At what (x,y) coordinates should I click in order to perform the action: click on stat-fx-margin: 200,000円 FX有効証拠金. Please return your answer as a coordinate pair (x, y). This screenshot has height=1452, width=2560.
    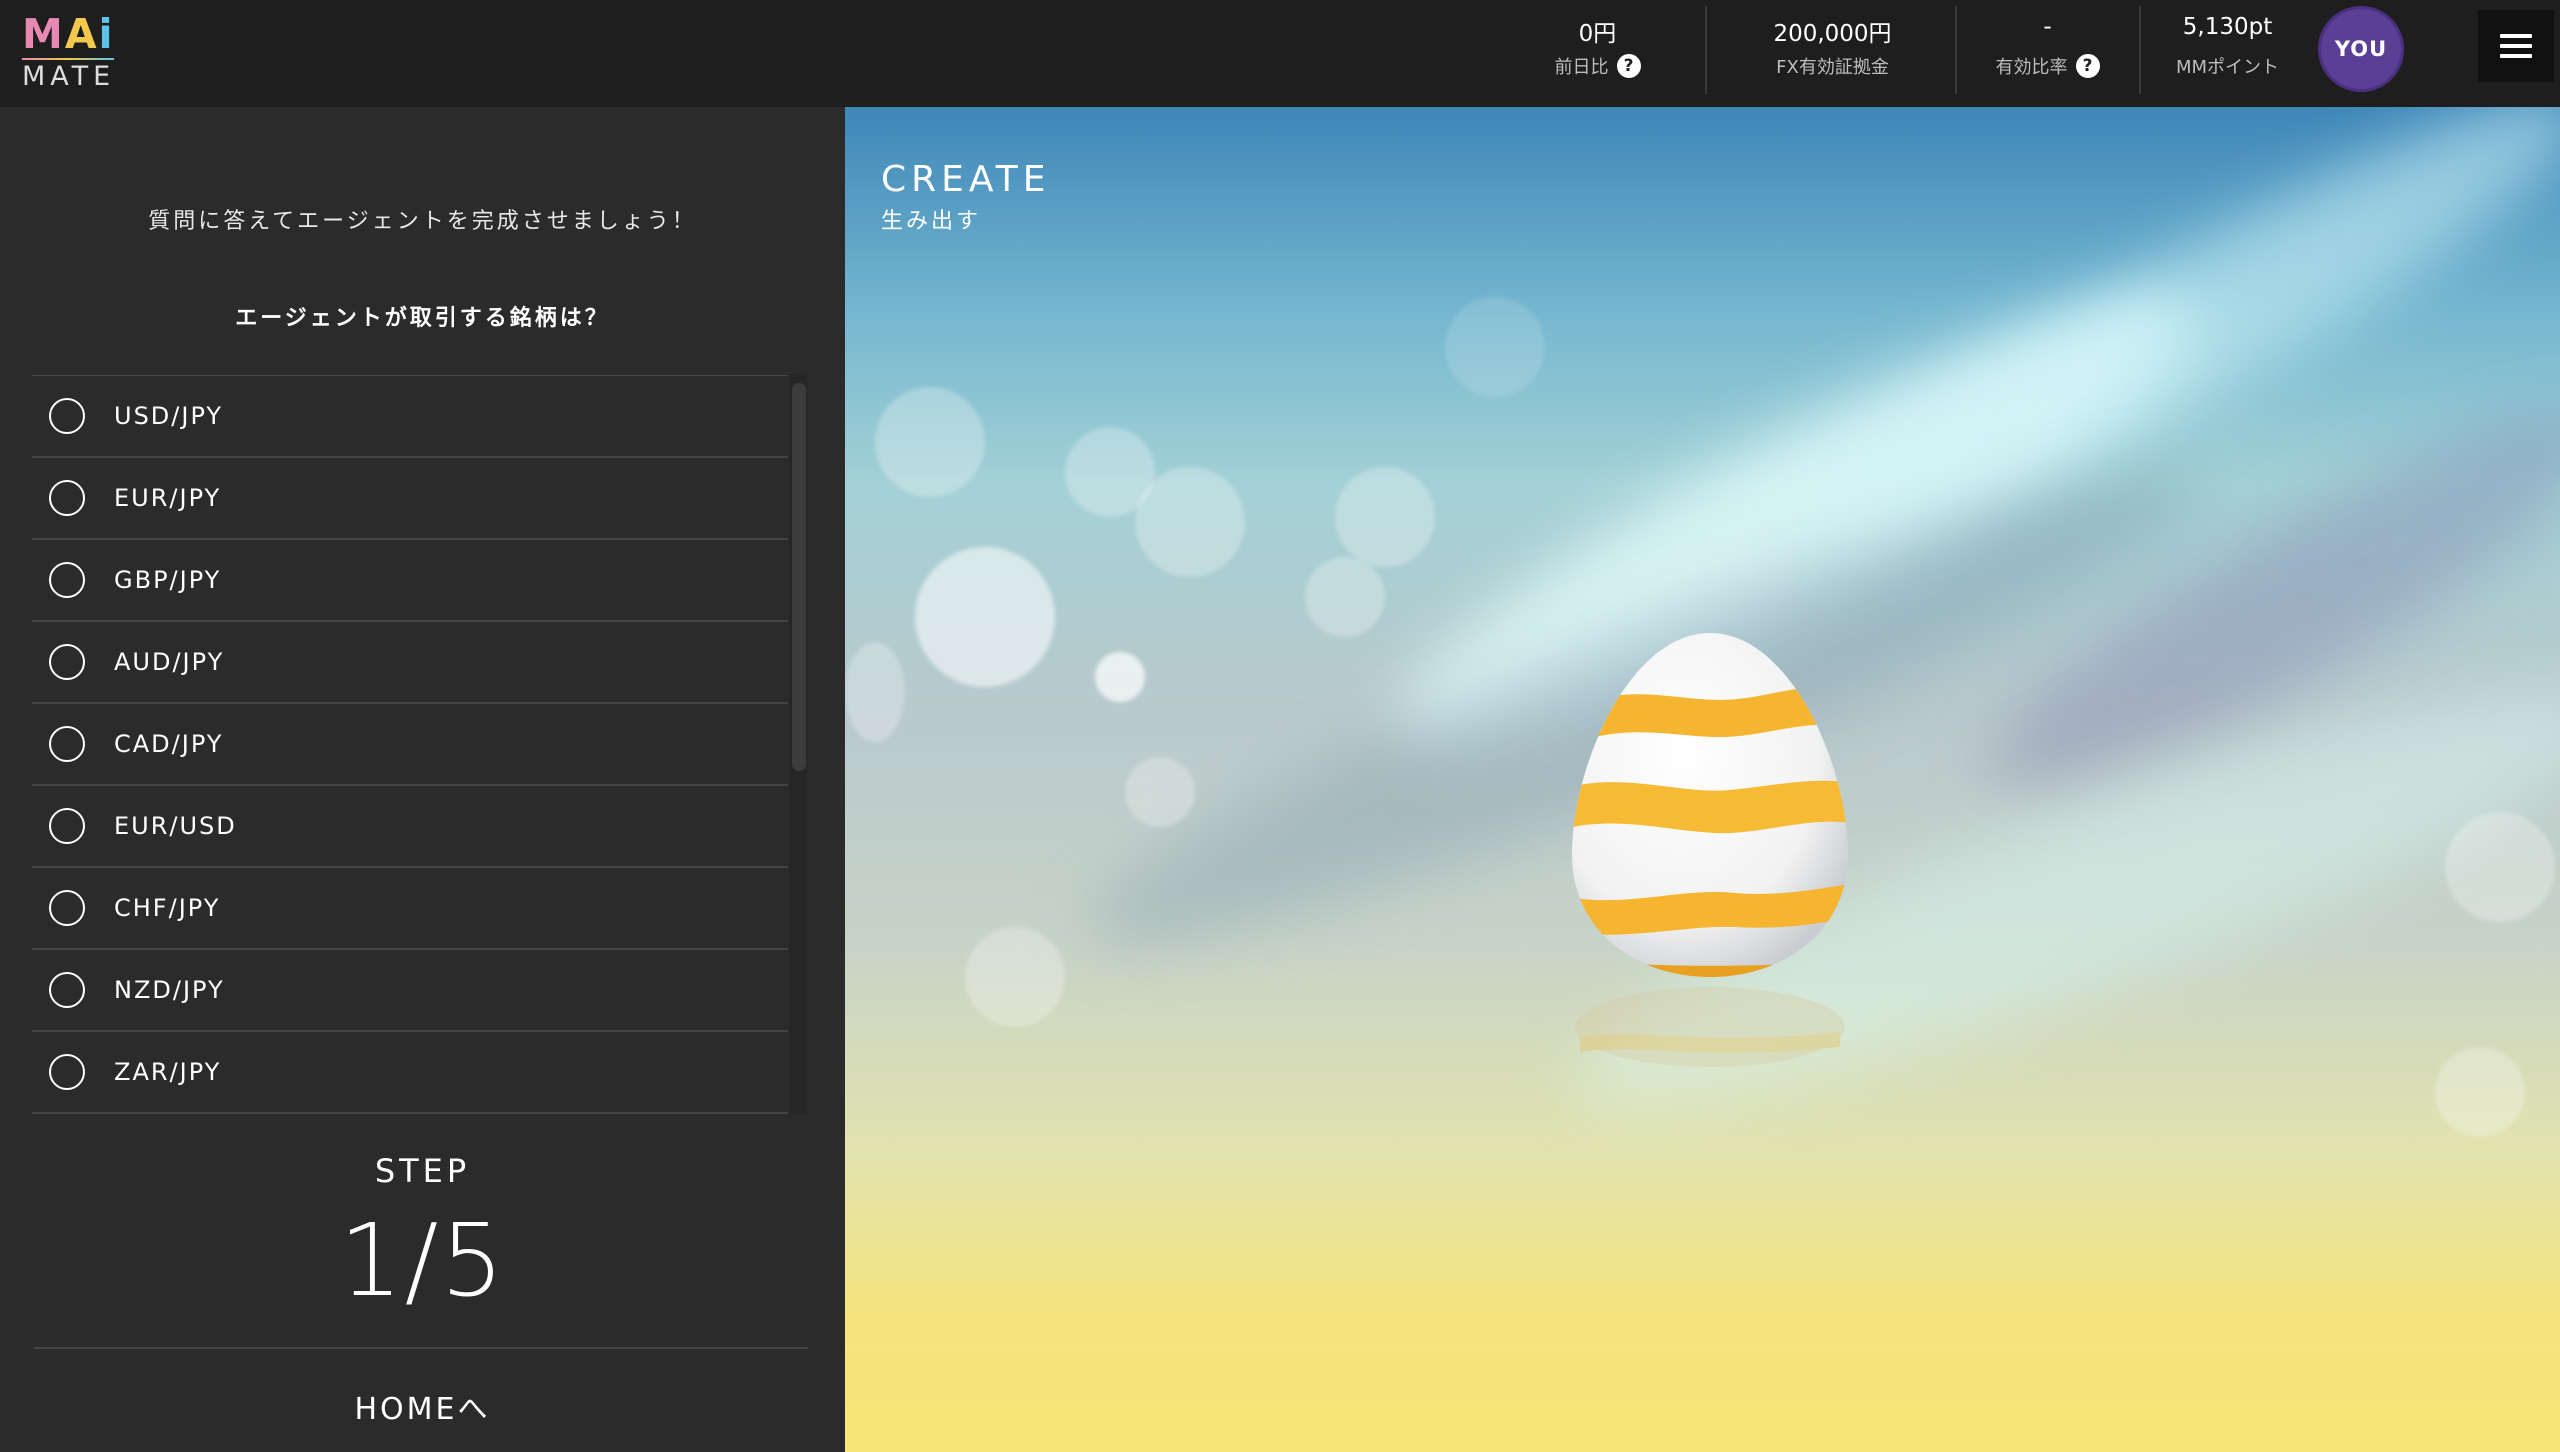
    Looking at the image, I should click on (1832, 49).